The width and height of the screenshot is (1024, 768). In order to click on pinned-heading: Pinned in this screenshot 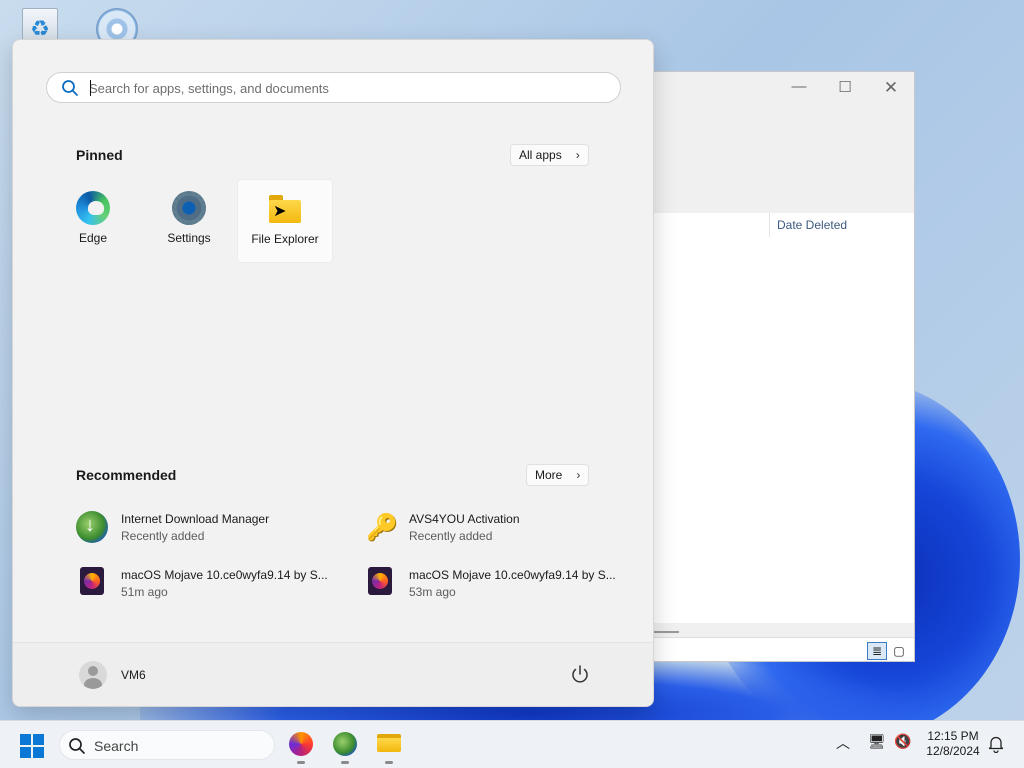, I will do `click(99, 155)`.